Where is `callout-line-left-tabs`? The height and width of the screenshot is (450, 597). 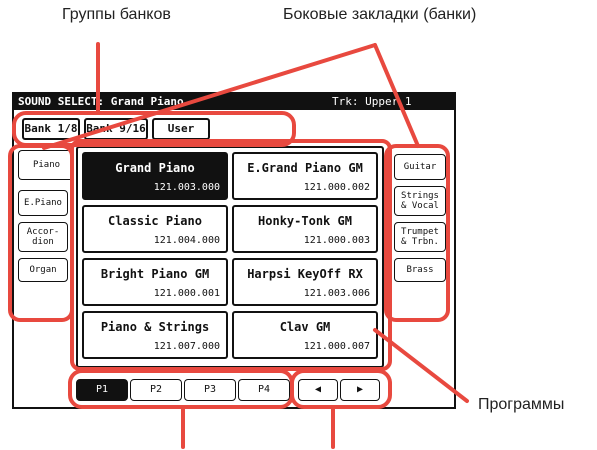
callout-line-left-tabs is located at coordinates (209, 96).